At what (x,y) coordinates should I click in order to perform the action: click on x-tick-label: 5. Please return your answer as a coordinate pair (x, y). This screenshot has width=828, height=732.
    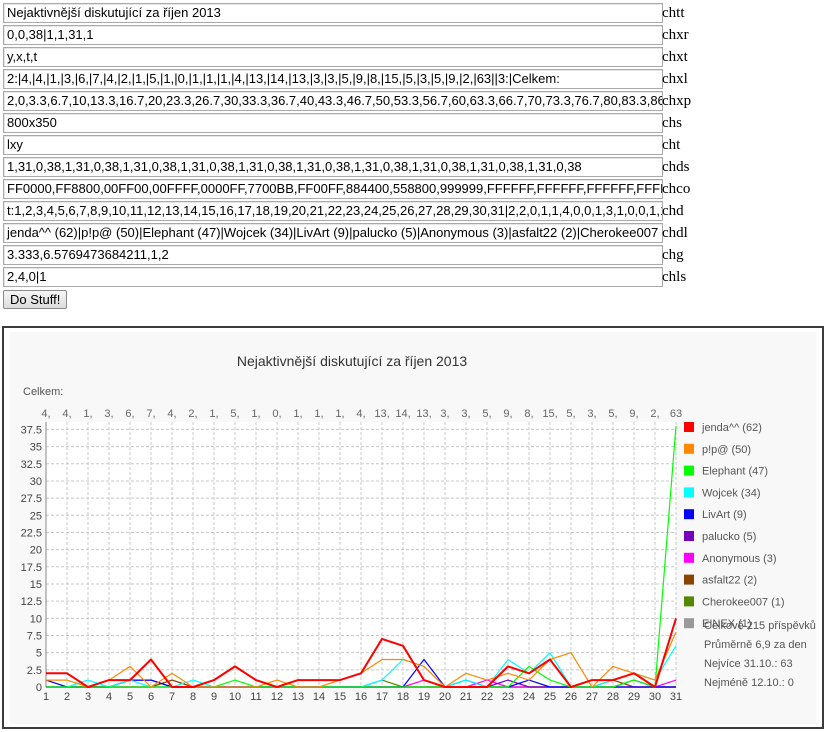
    Looking at the image, I should click on (130, 697).